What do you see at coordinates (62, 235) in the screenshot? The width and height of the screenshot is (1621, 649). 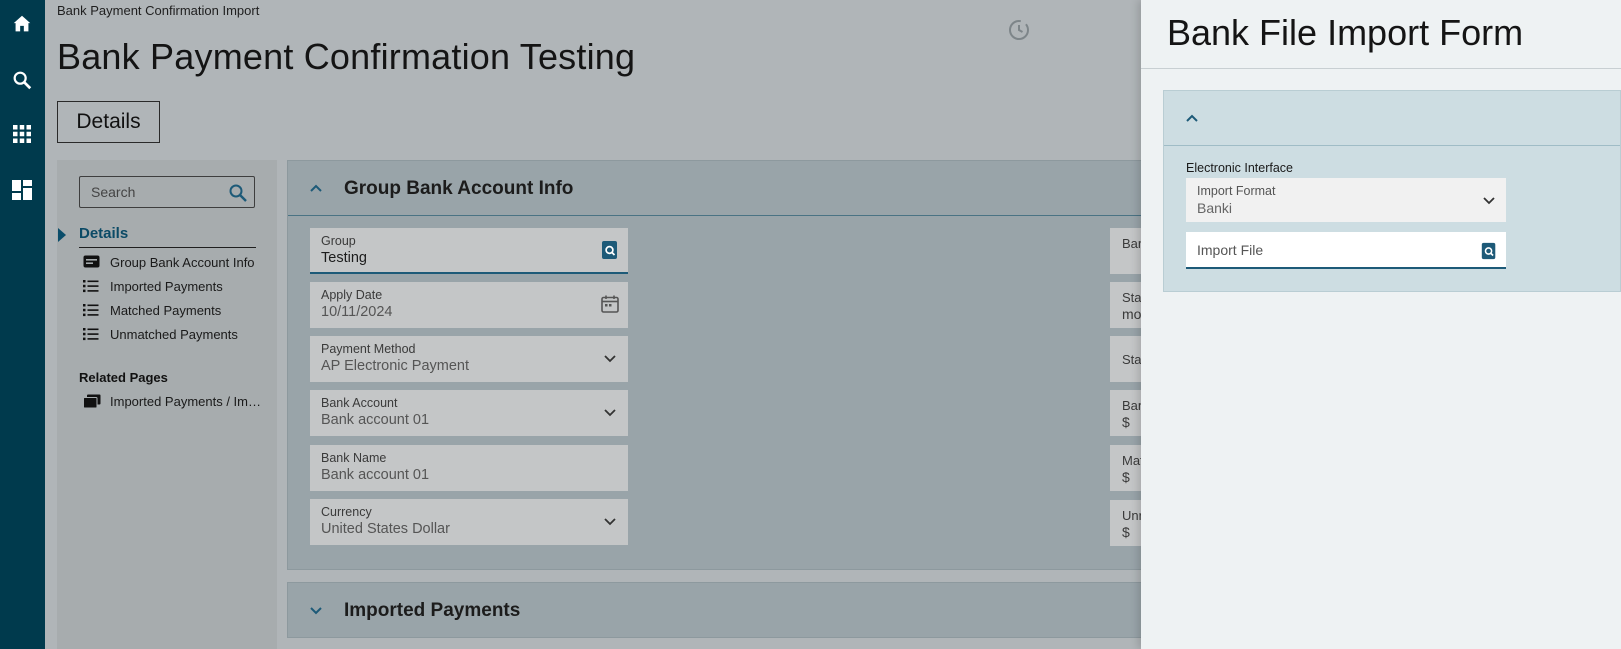 I see `caret-right-icon` at bounding box center [62, 235].